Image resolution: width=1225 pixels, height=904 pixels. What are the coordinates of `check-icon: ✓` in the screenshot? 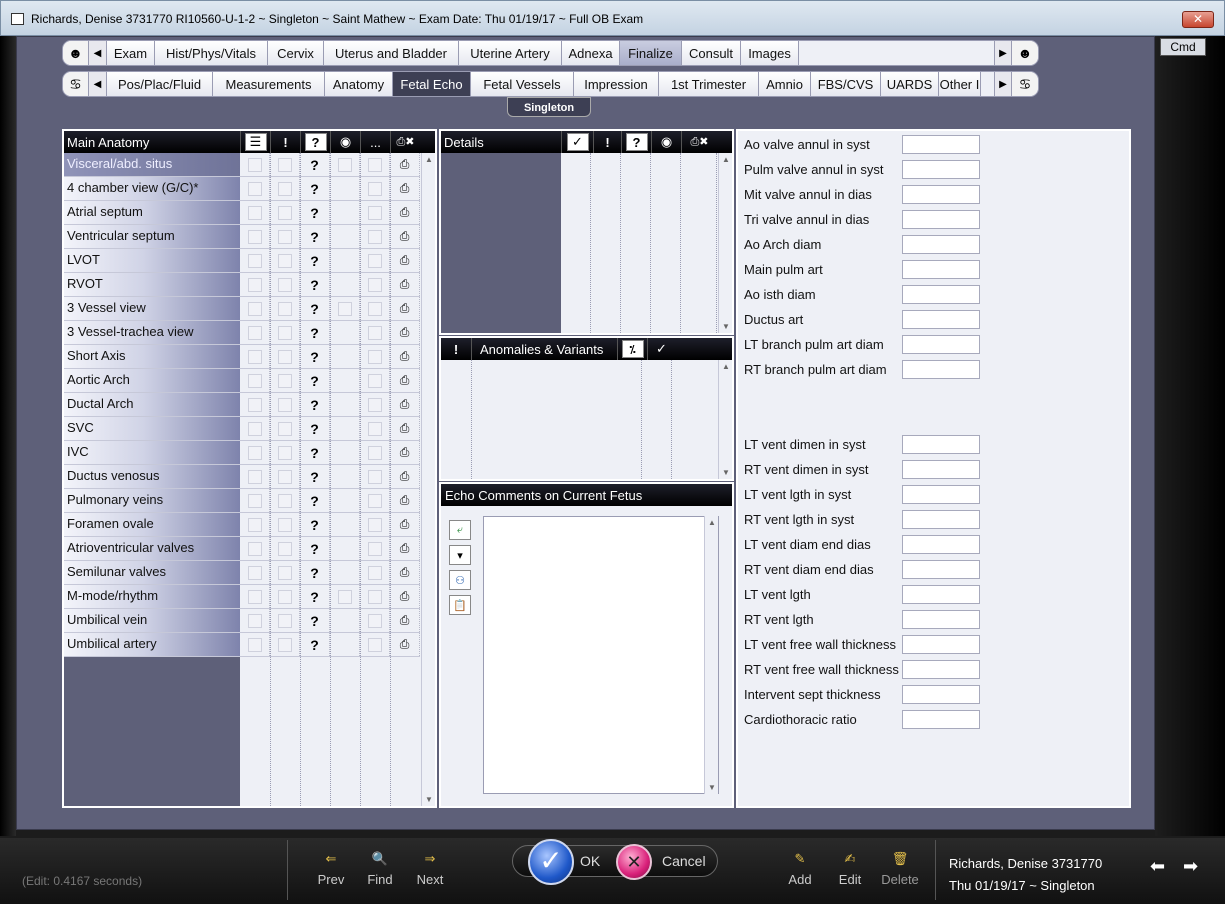 It's located at (661, 349).